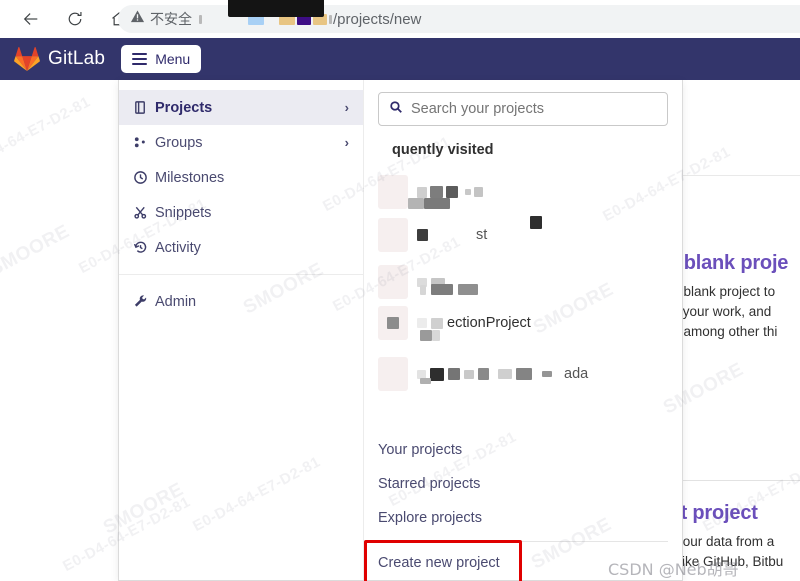 The width and height of the screenshot is (800, 581). What do you see at coordinates (144, 177) in the screenshot?
I see `clock-icon` at bounding box center [144, 177].